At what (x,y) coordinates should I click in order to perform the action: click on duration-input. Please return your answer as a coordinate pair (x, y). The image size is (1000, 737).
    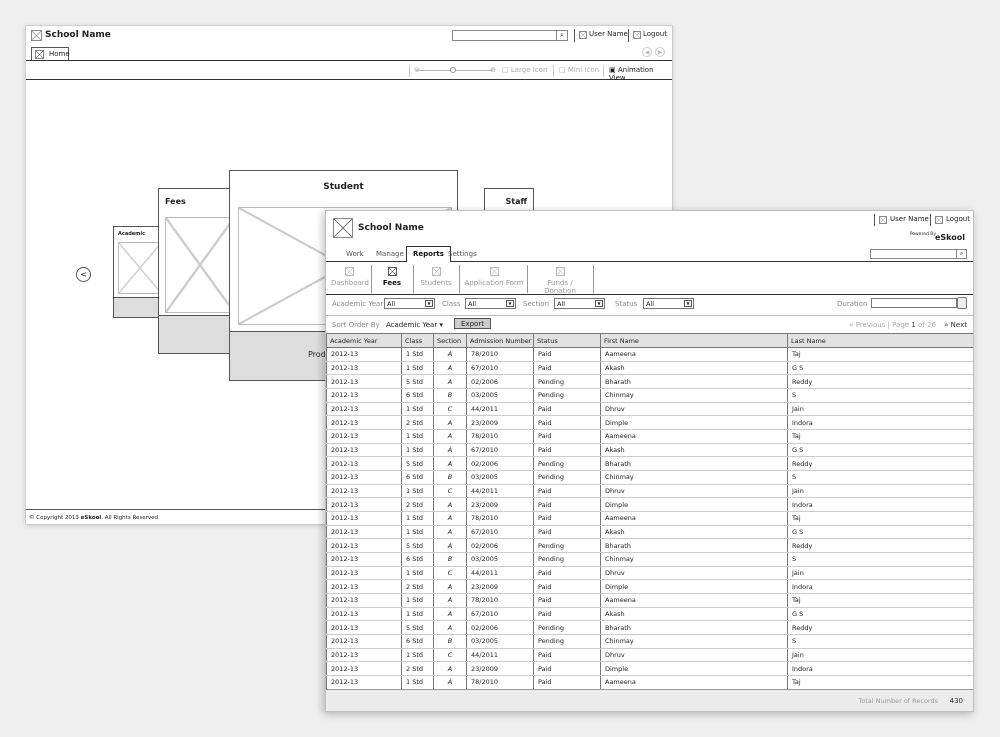
    Looking at the image, I should click on (914, 303).